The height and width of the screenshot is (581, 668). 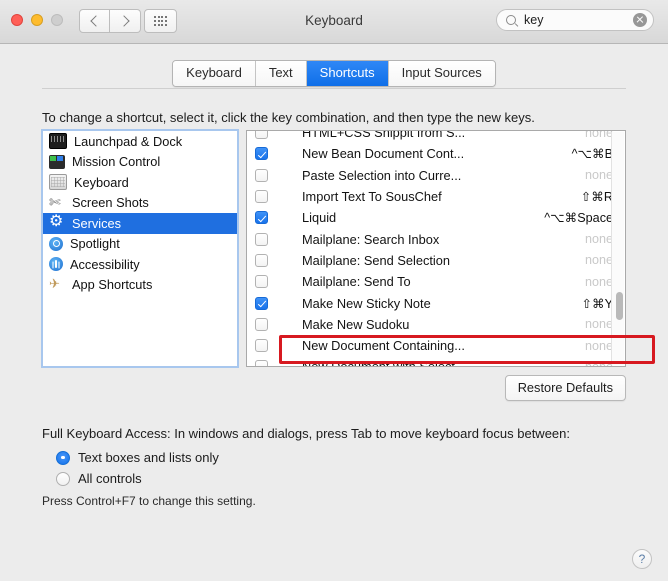 I want to click on table-row: Paste Selection into Curre... none, so click(x=436, y=175).